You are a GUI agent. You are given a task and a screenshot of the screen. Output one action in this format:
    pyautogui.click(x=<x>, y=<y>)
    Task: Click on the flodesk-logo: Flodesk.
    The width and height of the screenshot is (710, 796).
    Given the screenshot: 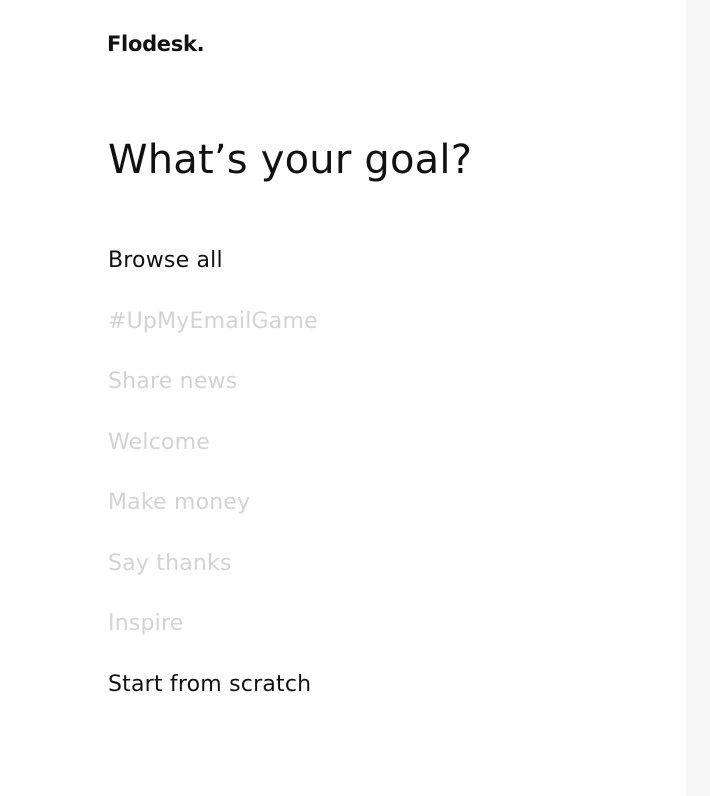 What is the action you would take?
    pyautogui.click(x=156, y=44)
    